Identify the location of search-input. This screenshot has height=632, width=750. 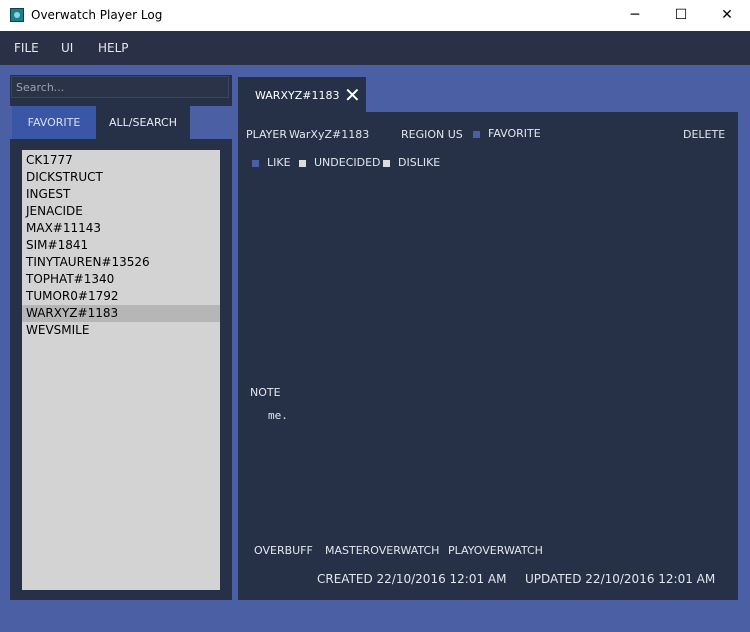
(120, 87).